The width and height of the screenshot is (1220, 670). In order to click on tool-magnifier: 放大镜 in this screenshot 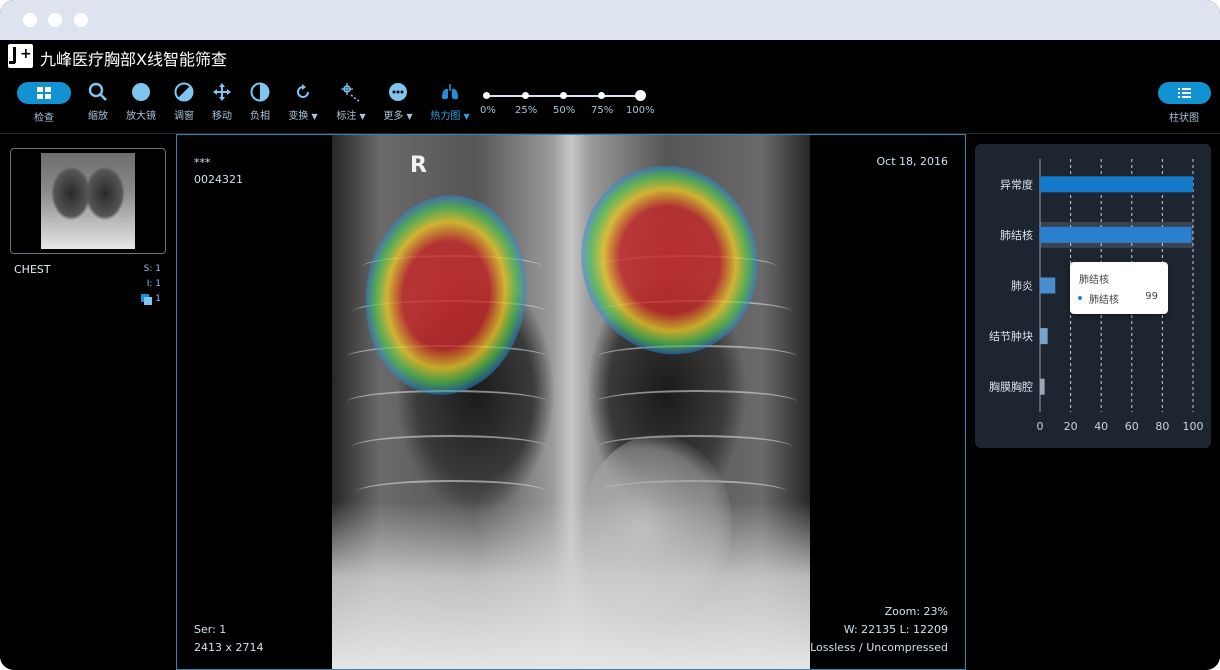, I will do `click(141, 102)`.